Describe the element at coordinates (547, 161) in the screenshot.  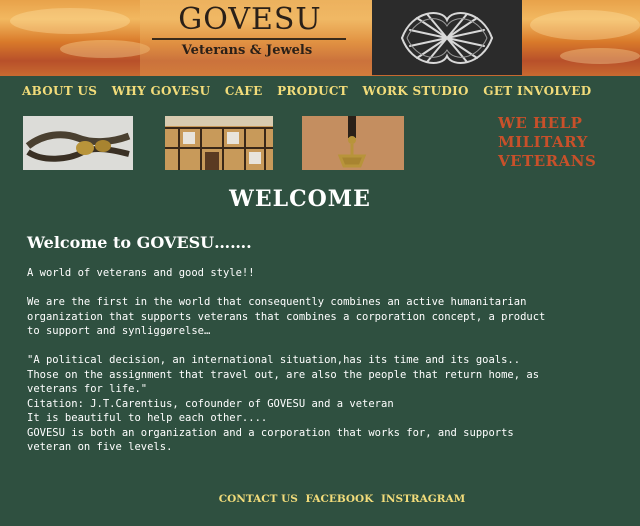
I see `slogan-line: veterans` at that location.